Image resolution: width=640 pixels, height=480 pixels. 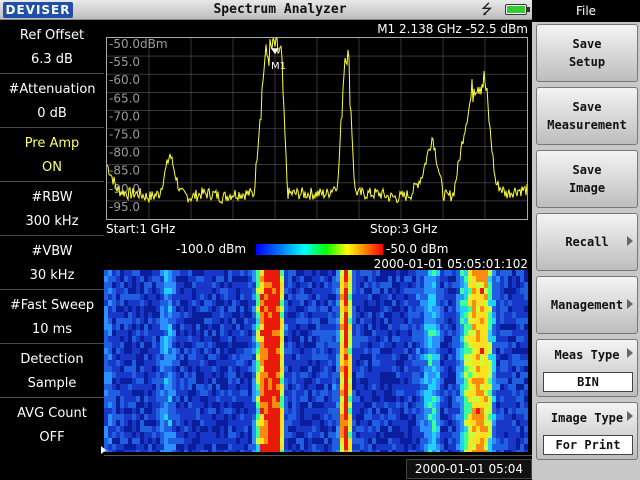 What do you see at coordinates (52, 359) in the screenshot?
I see `param-label: Detection` at bounding box center [52, 359].